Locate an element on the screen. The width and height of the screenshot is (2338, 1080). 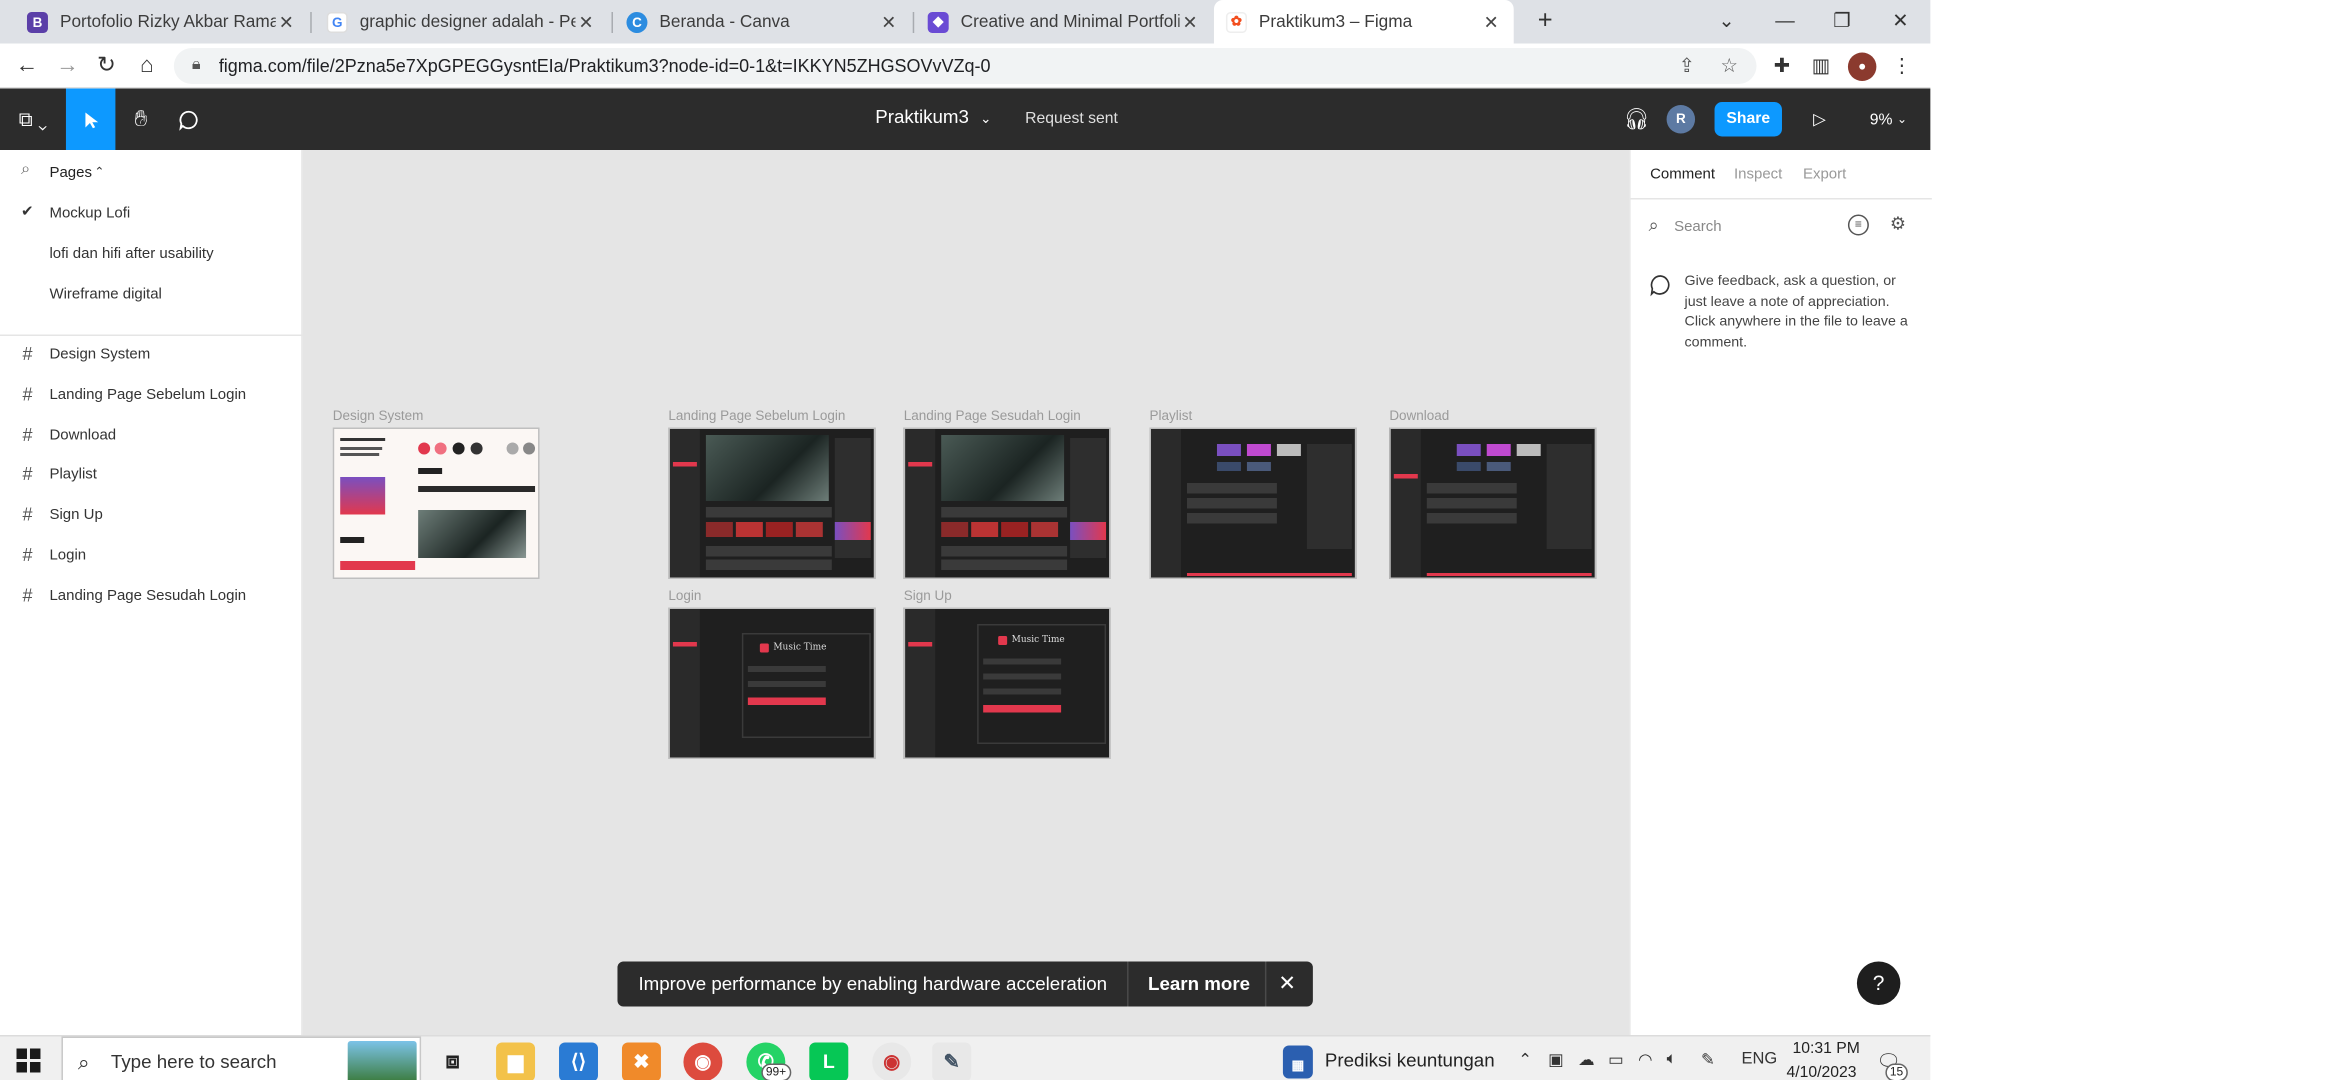
frame-label: Login is located at coordinates (684, 595).